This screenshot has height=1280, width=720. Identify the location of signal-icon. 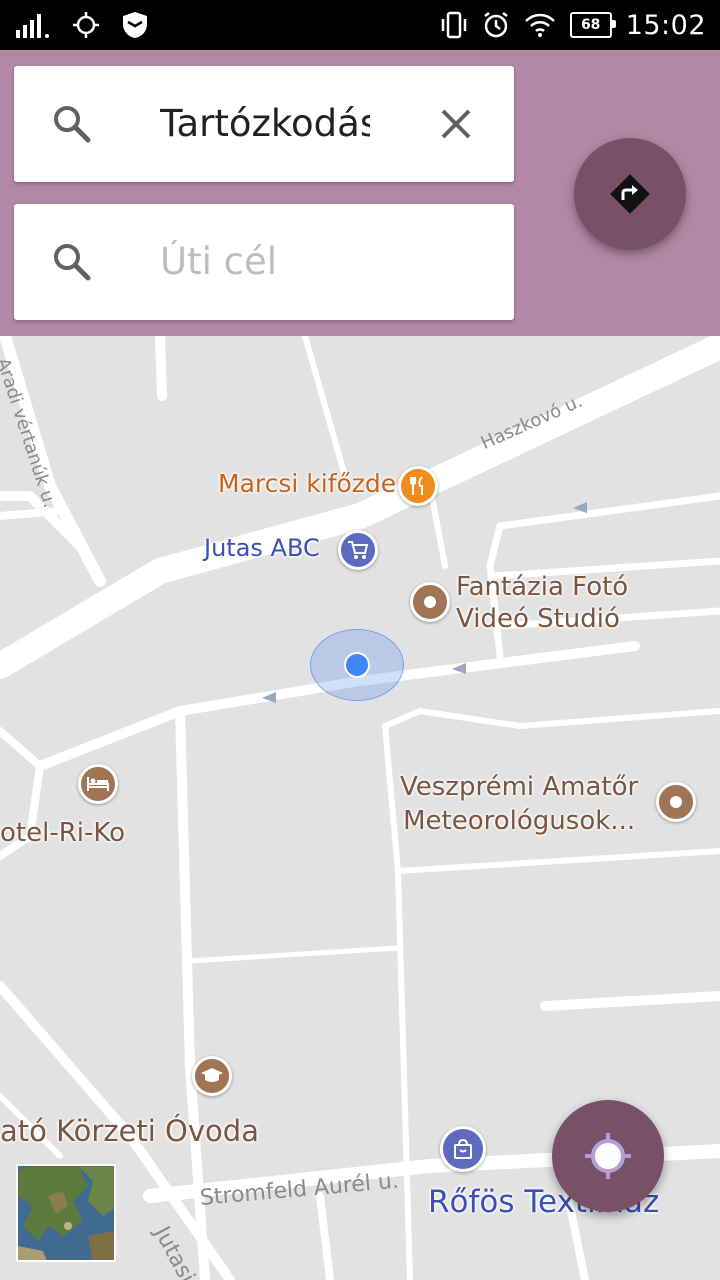
(32, 26).